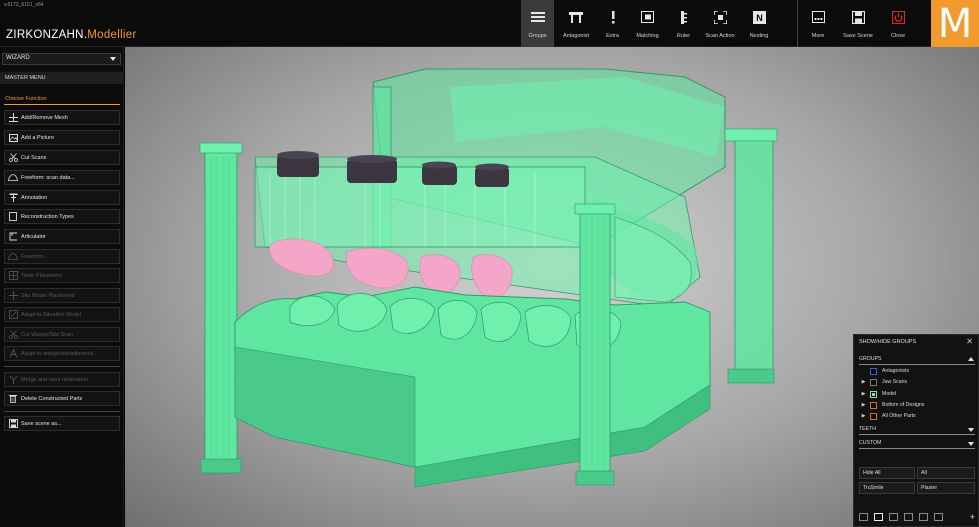  I want to click on choose-function-underline, so click(62, 104).